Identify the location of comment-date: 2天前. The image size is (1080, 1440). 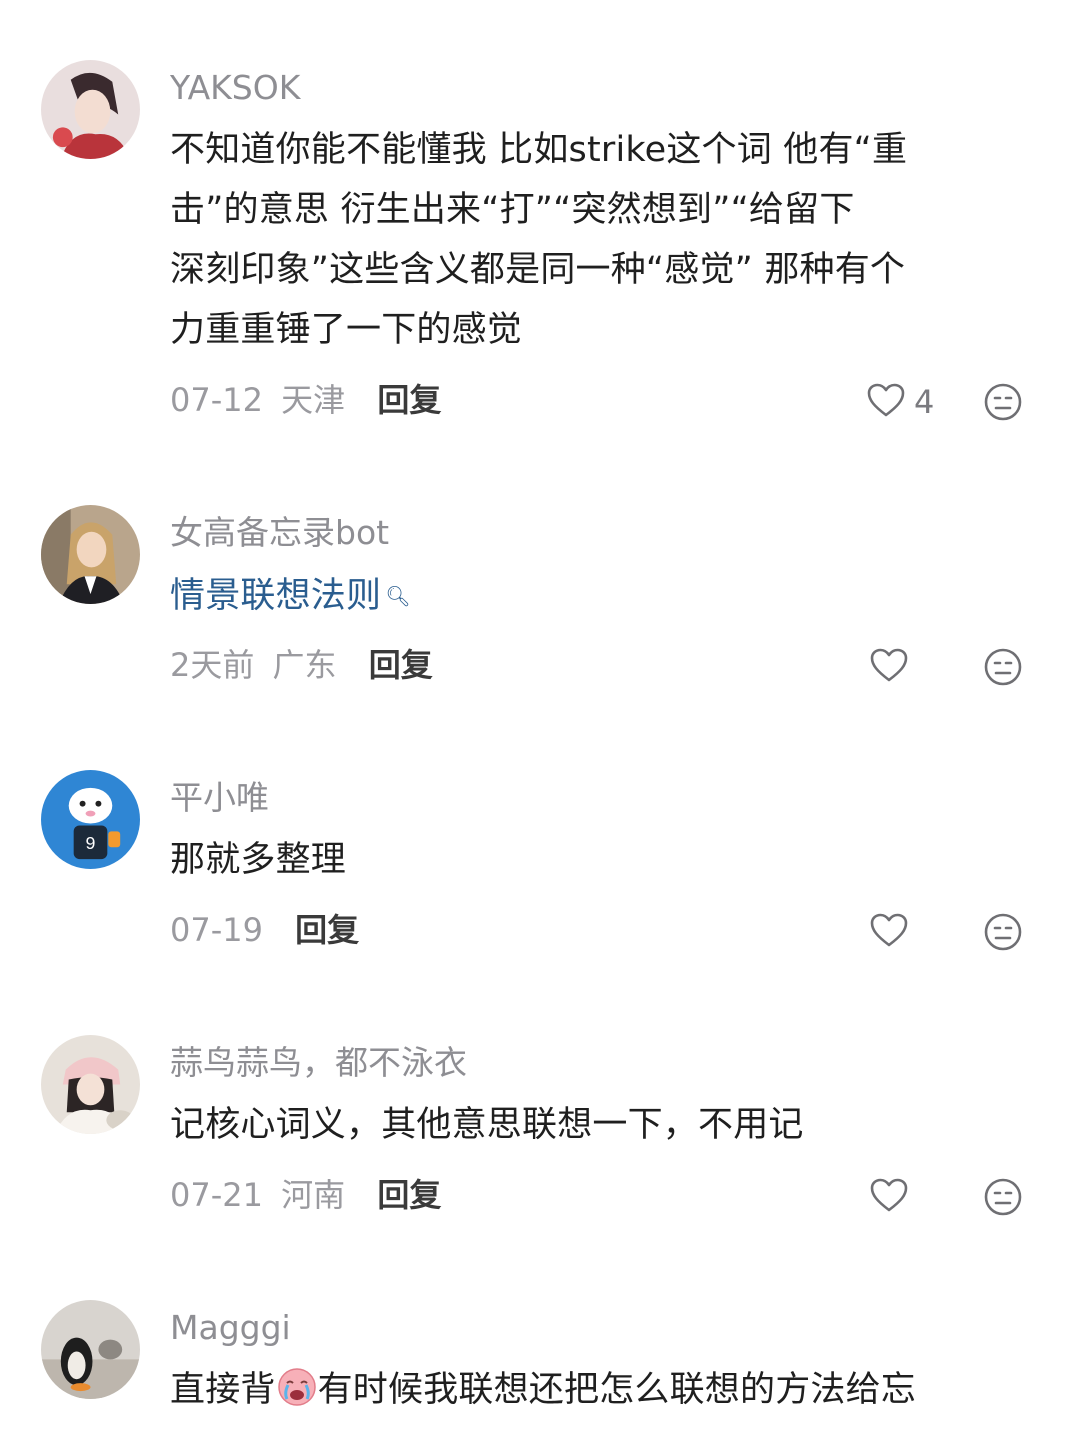
(212, 665).